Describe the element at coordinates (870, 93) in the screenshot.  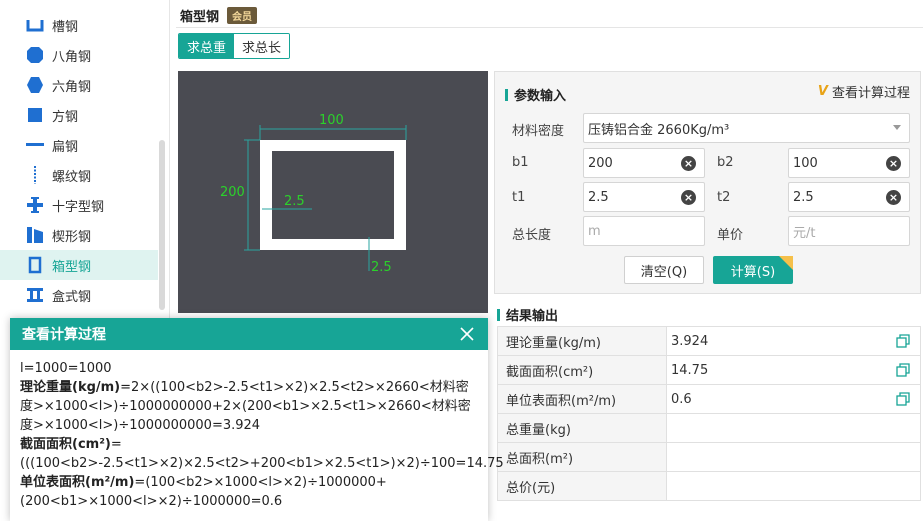
I see `view-process-label: 查看计算过程` at that location.